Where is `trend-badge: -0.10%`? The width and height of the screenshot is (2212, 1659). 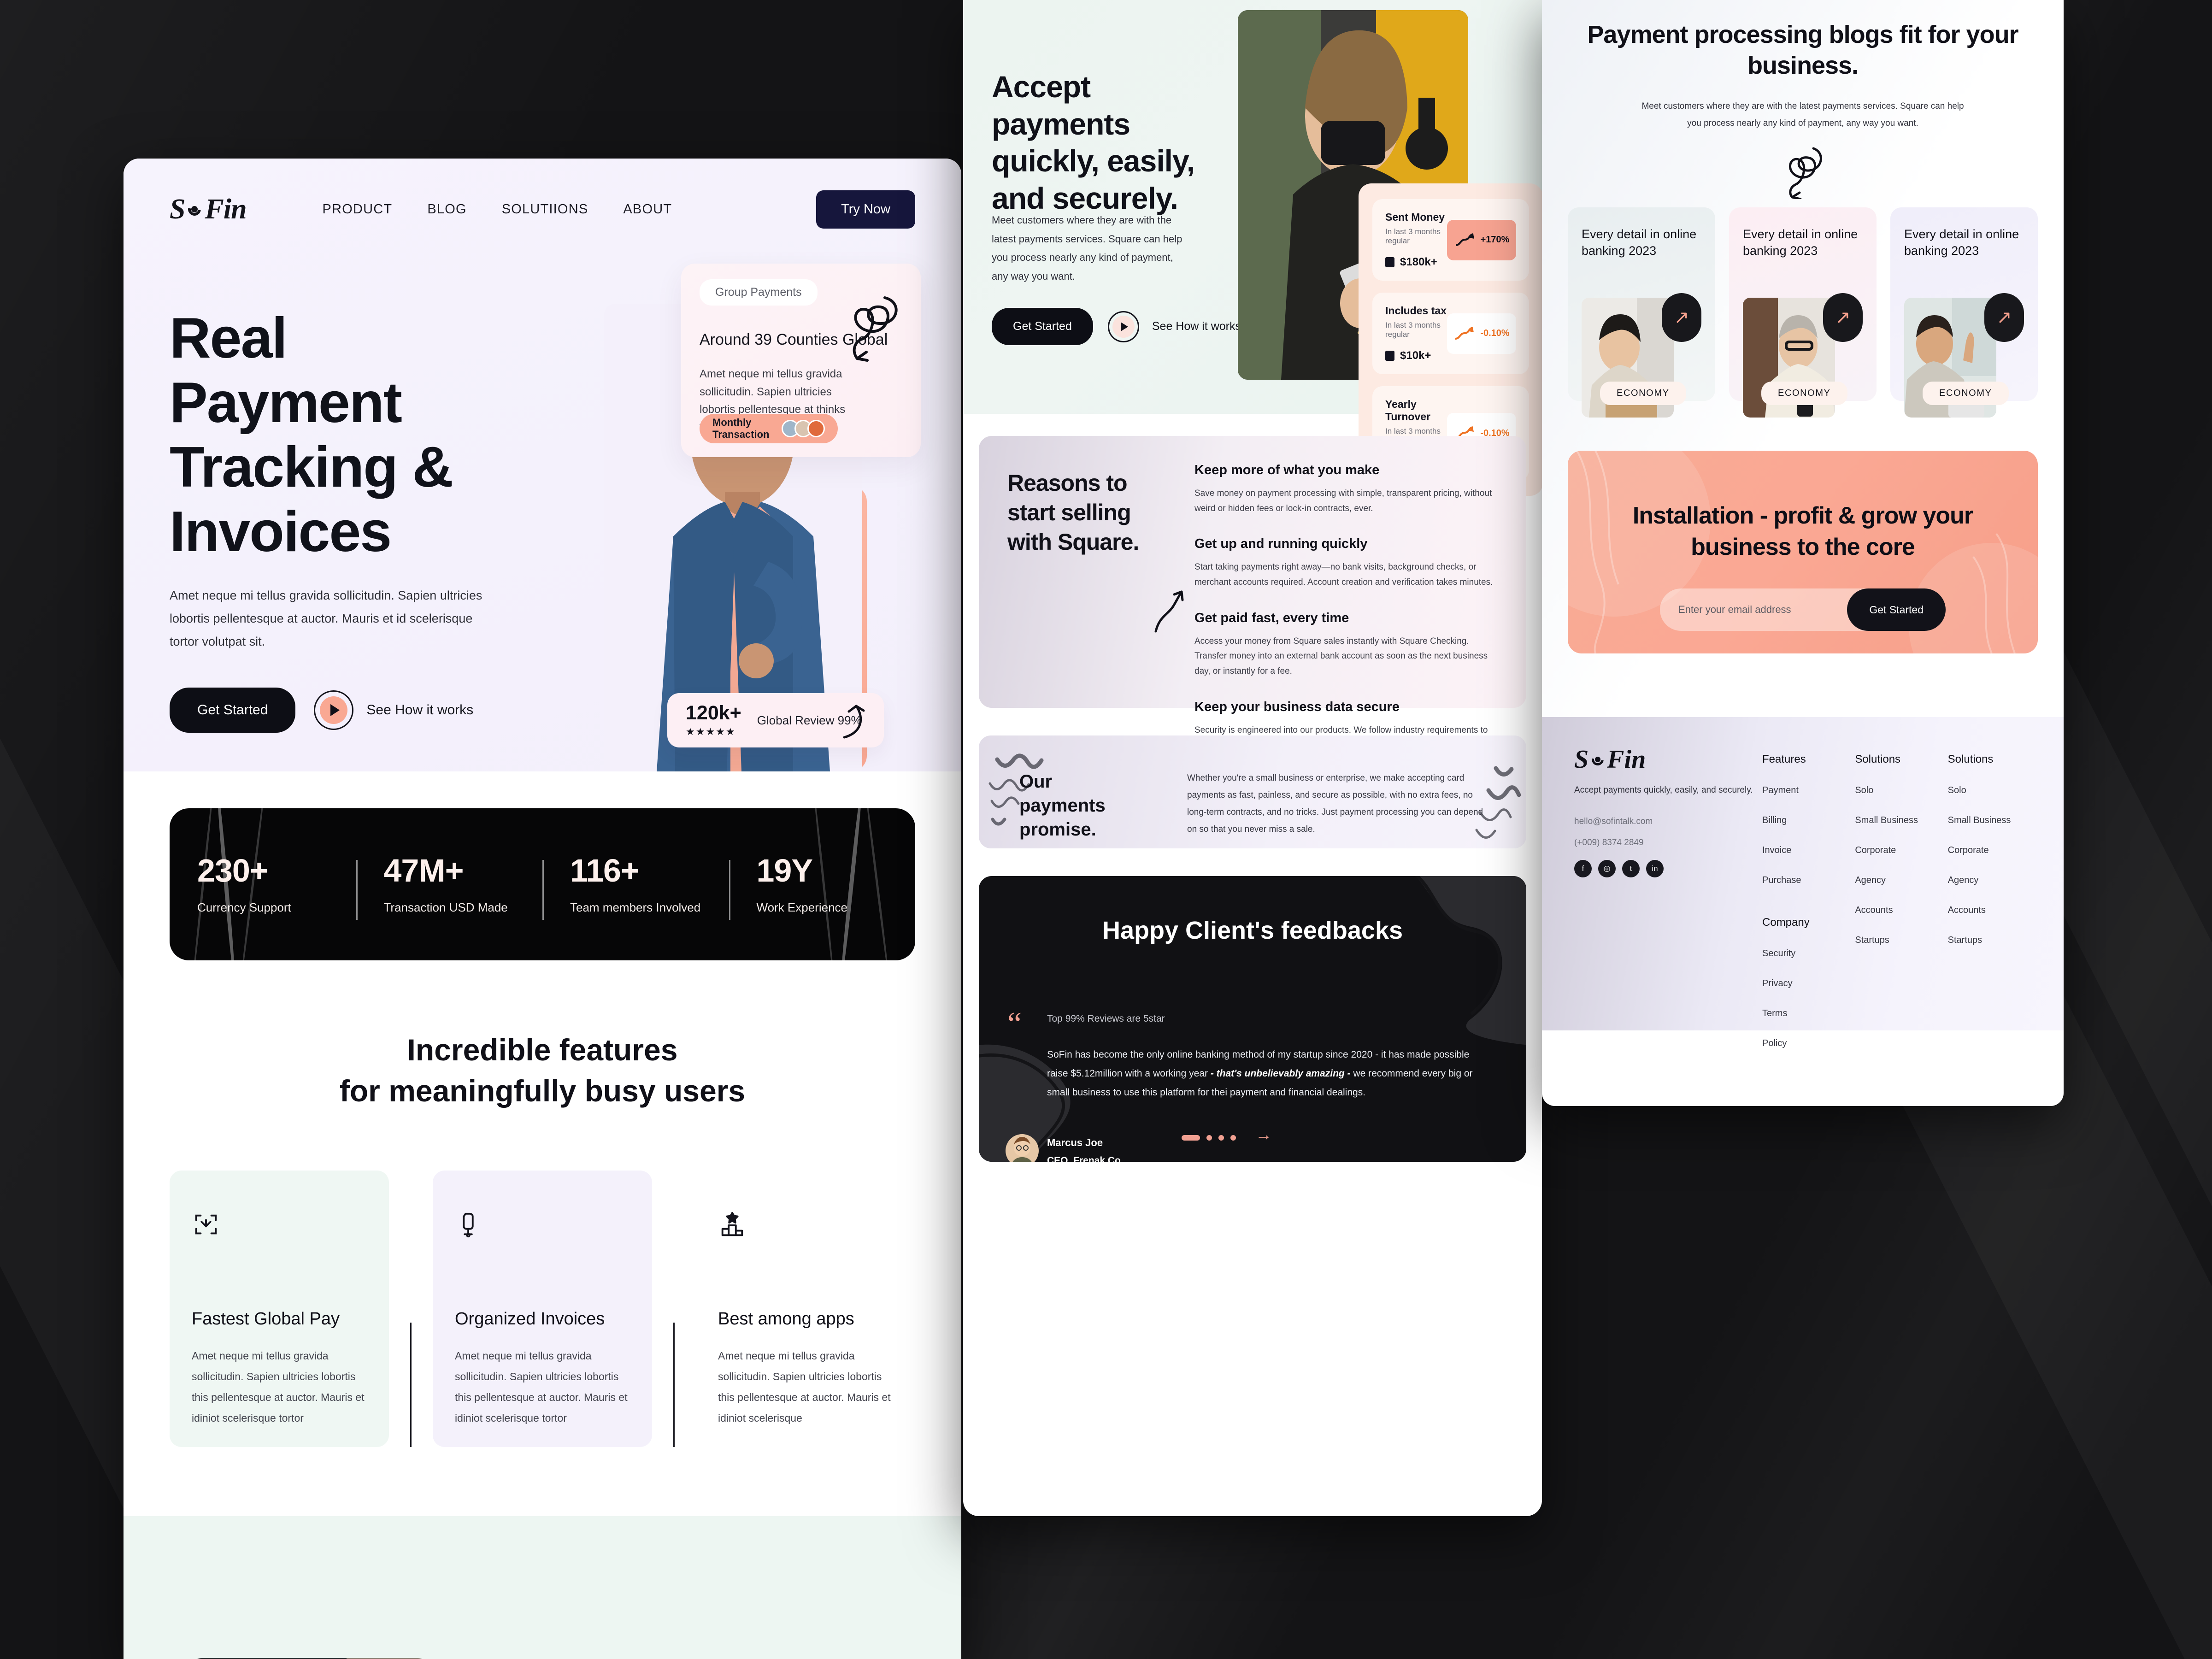
trend-badge: -0.10% is located at coordinates (1481, 333).